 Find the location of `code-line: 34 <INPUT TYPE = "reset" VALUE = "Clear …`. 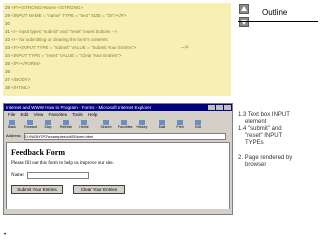

code-line: 34 <INPUT TYPE = "reset" VALUE = "Clear … is located at coordinates (63, 55).